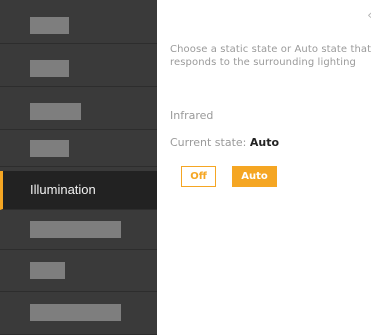  I want to click on sidebar-item-label: Illumination, so click(63, 189).